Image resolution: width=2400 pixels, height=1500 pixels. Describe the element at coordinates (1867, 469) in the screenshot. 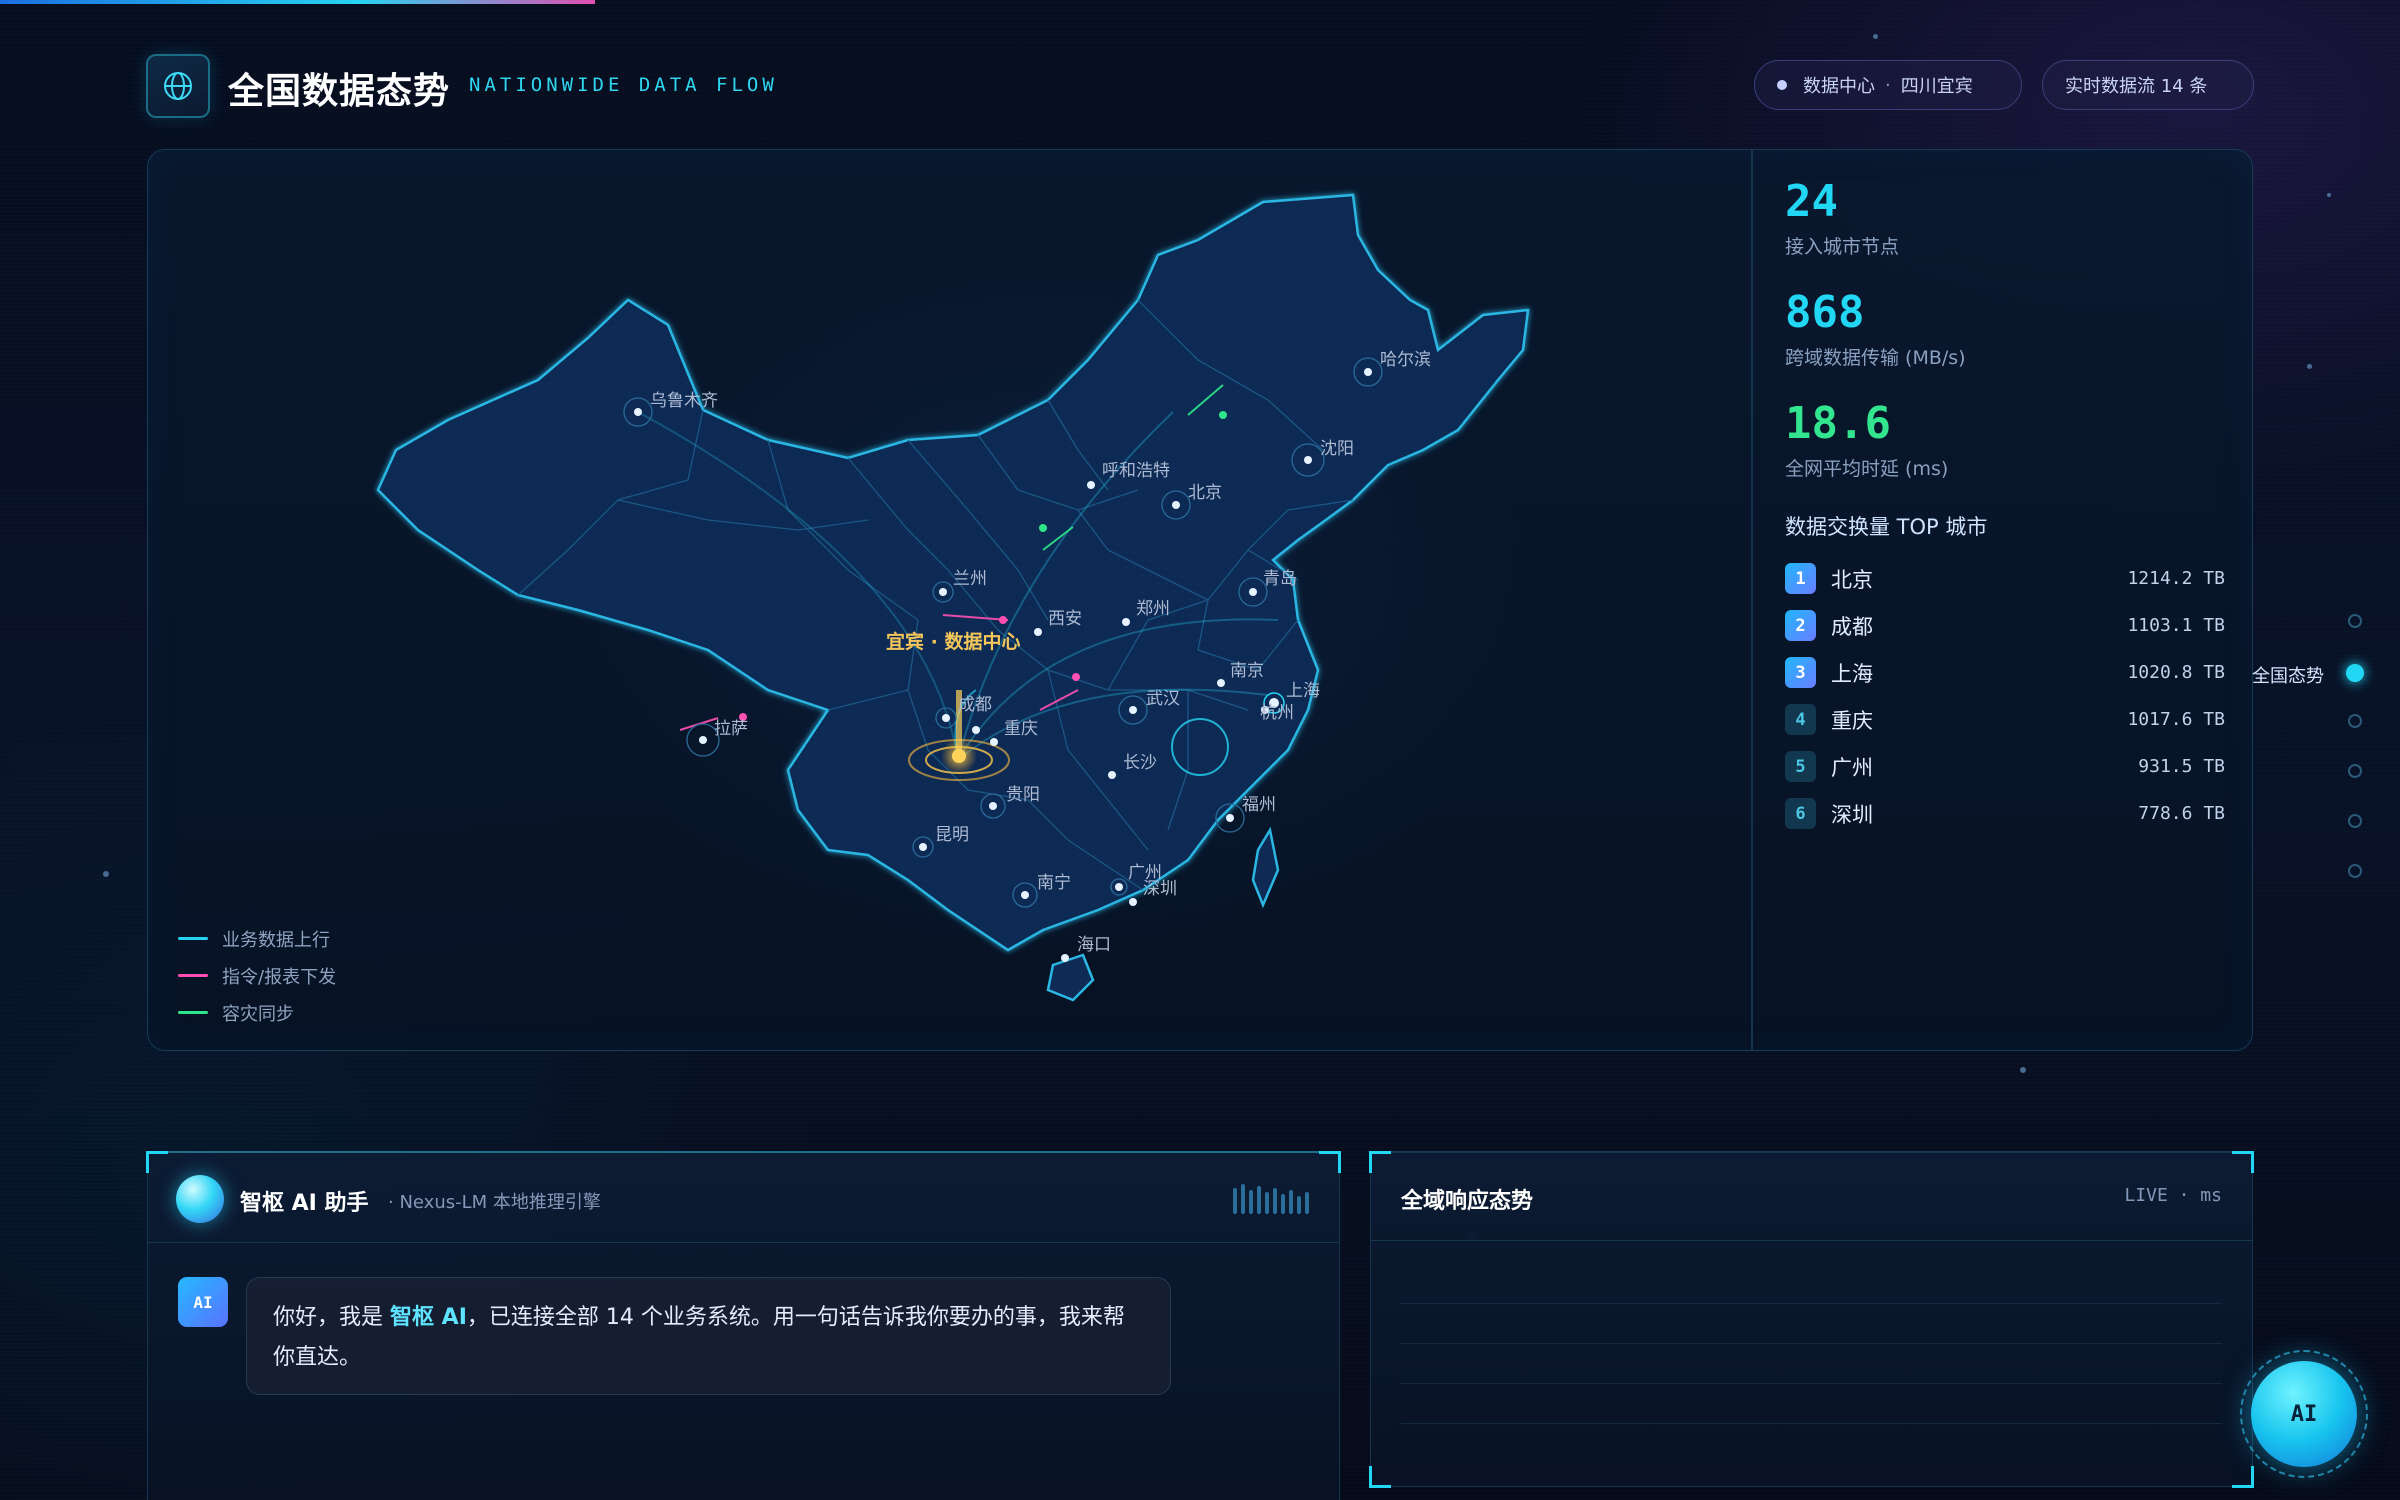

I see `stat-label: 全网平均时延 (ms)` at that location.